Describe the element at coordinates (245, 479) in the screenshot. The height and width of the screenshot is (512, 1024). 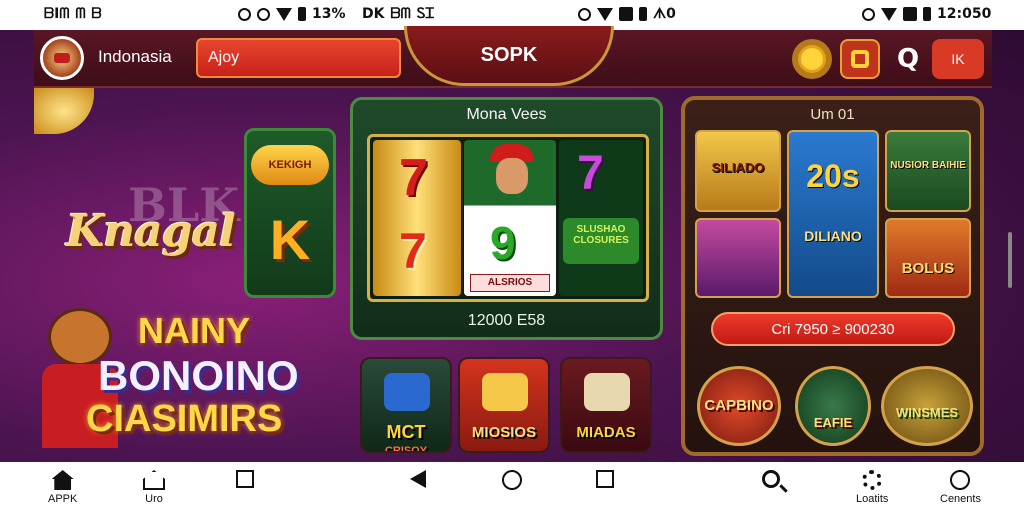
I see `nav-item-square` at that location.